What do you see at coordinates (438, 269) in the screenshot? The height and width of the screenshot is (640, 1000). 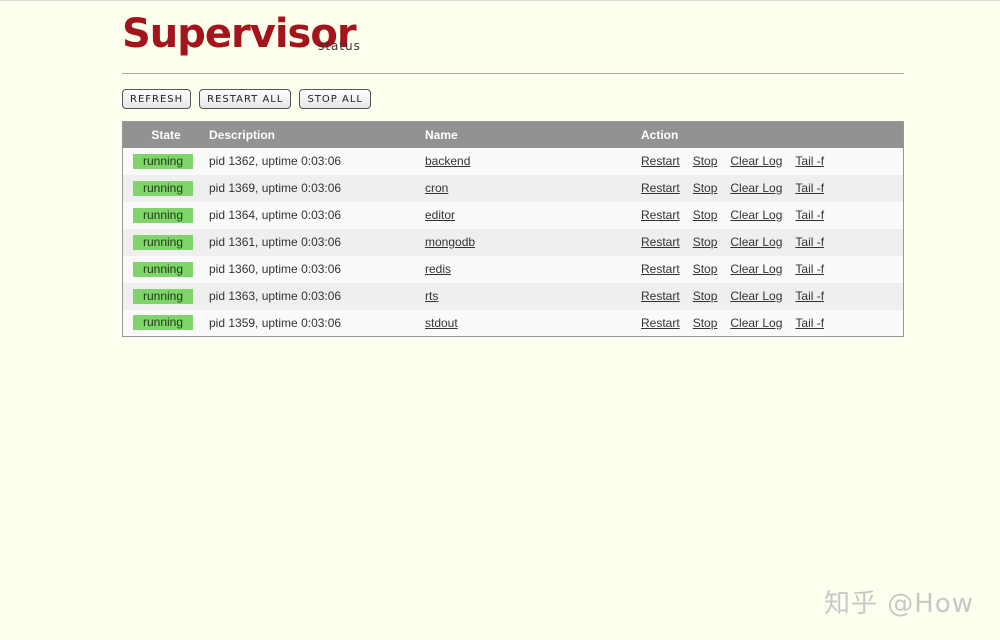 I see `process-name-link: redis` at bounding box center [438, 269].